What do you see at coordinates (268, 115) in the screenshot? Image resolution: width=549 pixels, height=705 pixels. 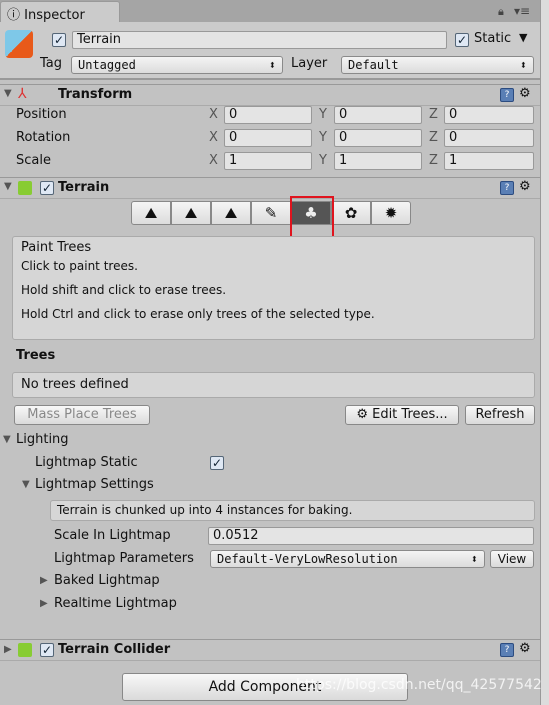 I see `position-x-field: 0` at bounding box center [268, 115].